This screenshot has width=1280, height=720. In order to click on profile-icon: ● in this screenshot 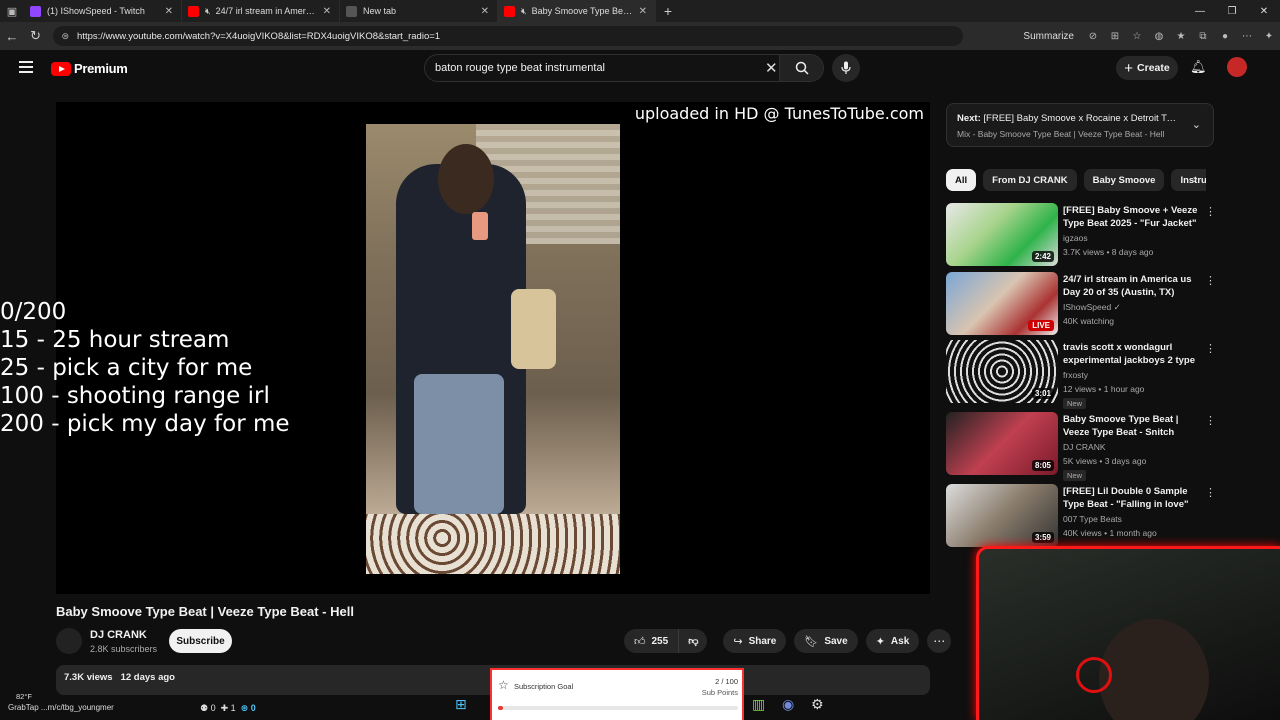, I will do `click(1225, 36)`.